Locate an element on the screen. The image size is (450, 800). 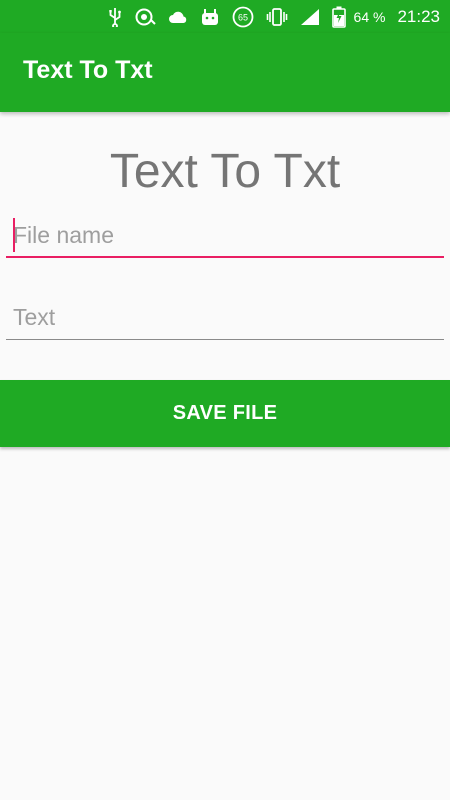
file-name-input is located at coordinates (225, 235).